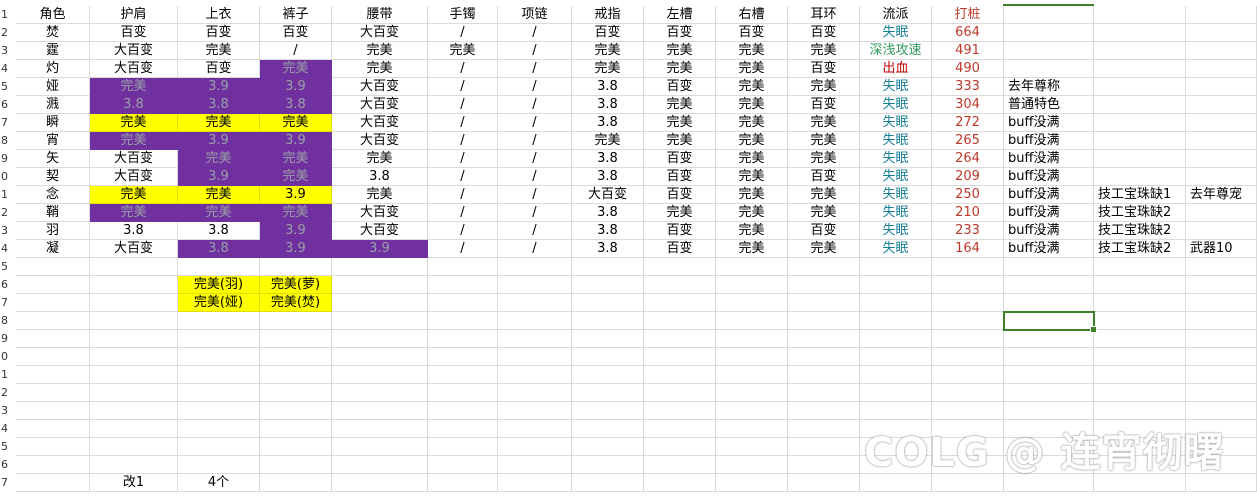 The height and width of the screenshot is (496, 1257). Describe the element at coordinates (53, 231) in the screenshot. I see `sheet-cell: 羽` at that location.